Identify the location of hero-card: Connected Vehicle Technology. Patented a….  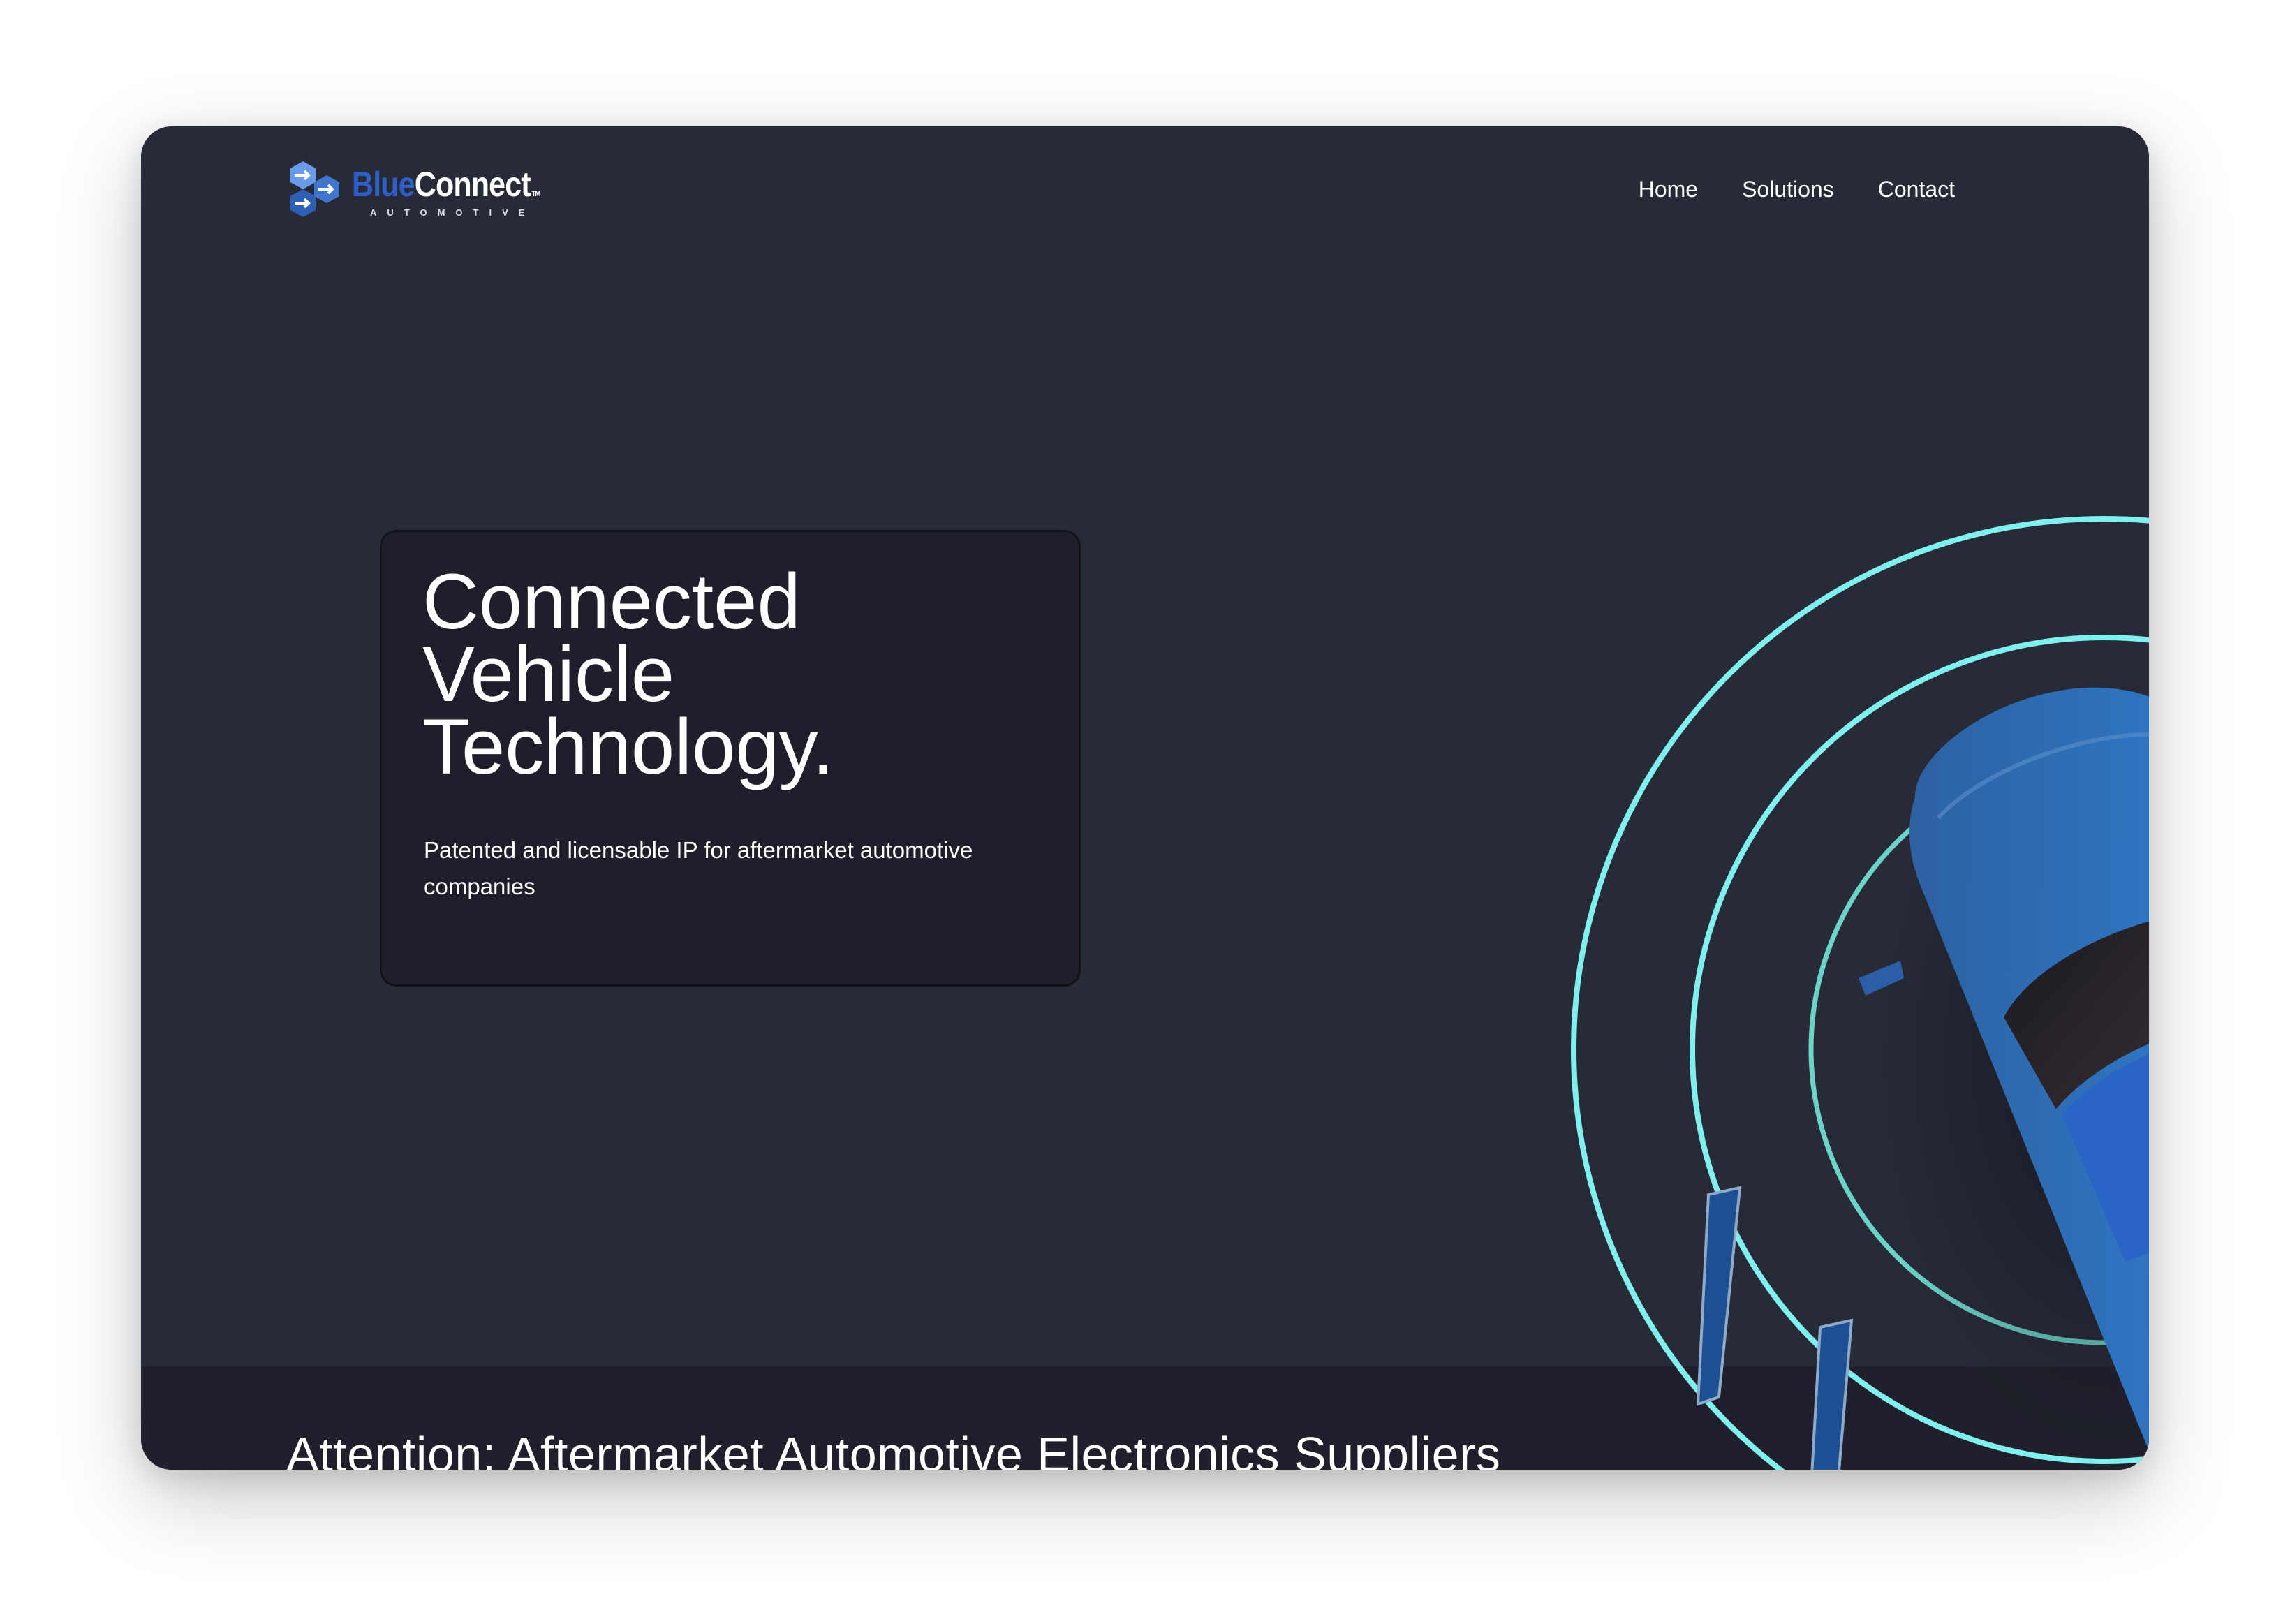
(730, 759).